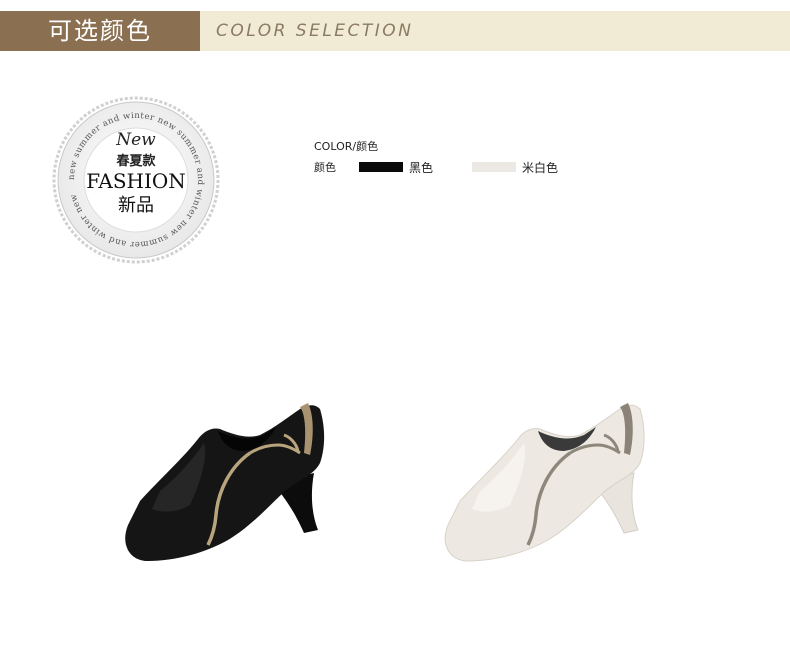  I want to click on badge-fashion-text: FASHION, so click(136, 181).